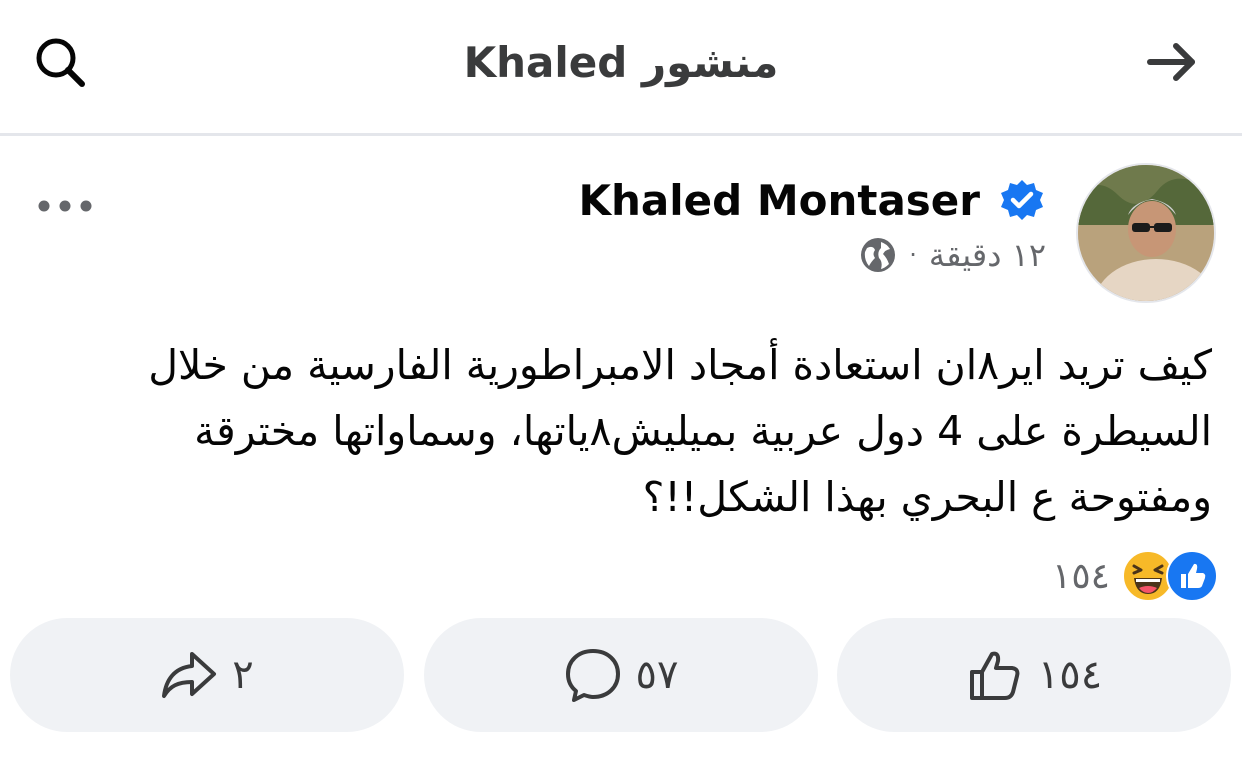 The width and height of the screenshot is (1242, 775). I want to click on comment-count: ٥٧, so click(657, 675).